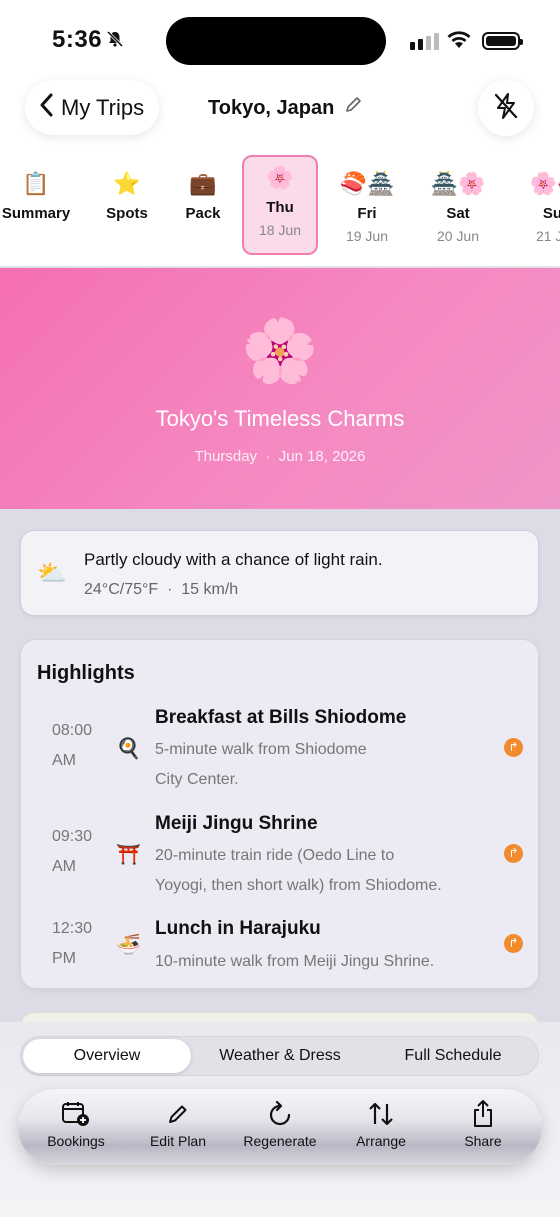 The image size is (560, 1217). Describe the element at coordinates (280, 207) in the screenshot. I see `tab-label: Thu` at that location.